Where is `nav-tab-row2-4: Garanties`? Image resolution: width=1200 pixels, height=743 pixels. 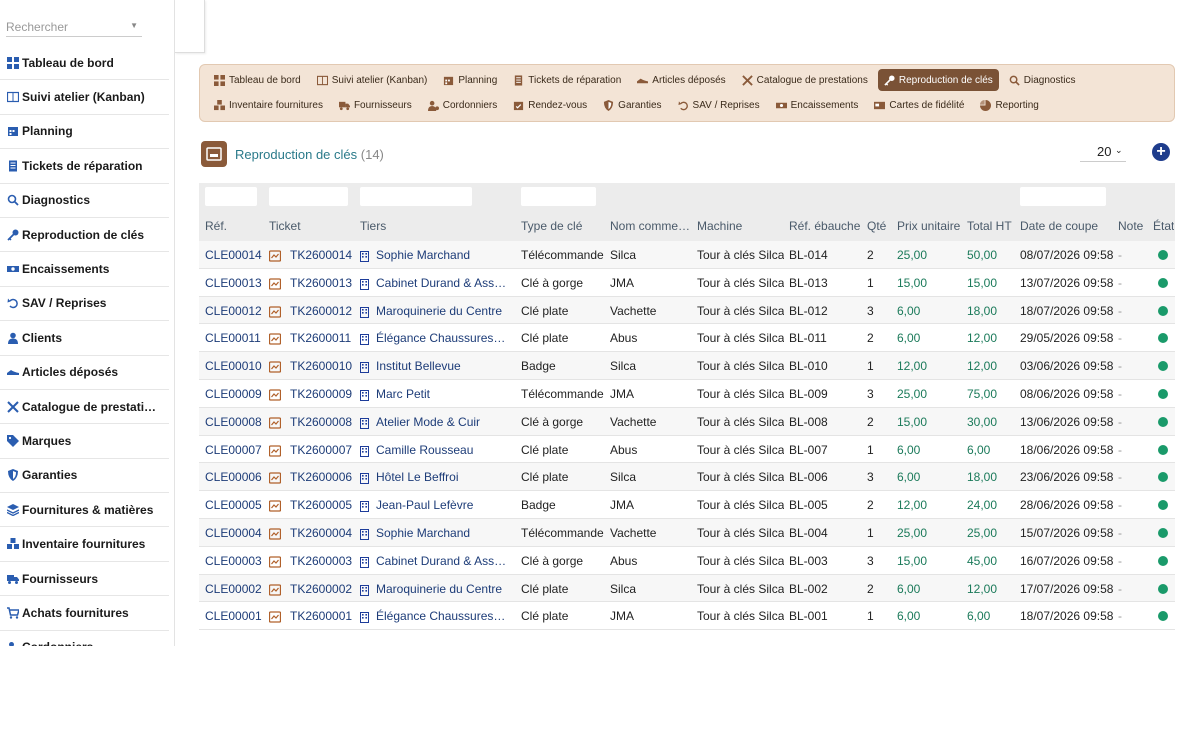
nav-tab-row2-4: Garanties is located at coordinates (632, 105).